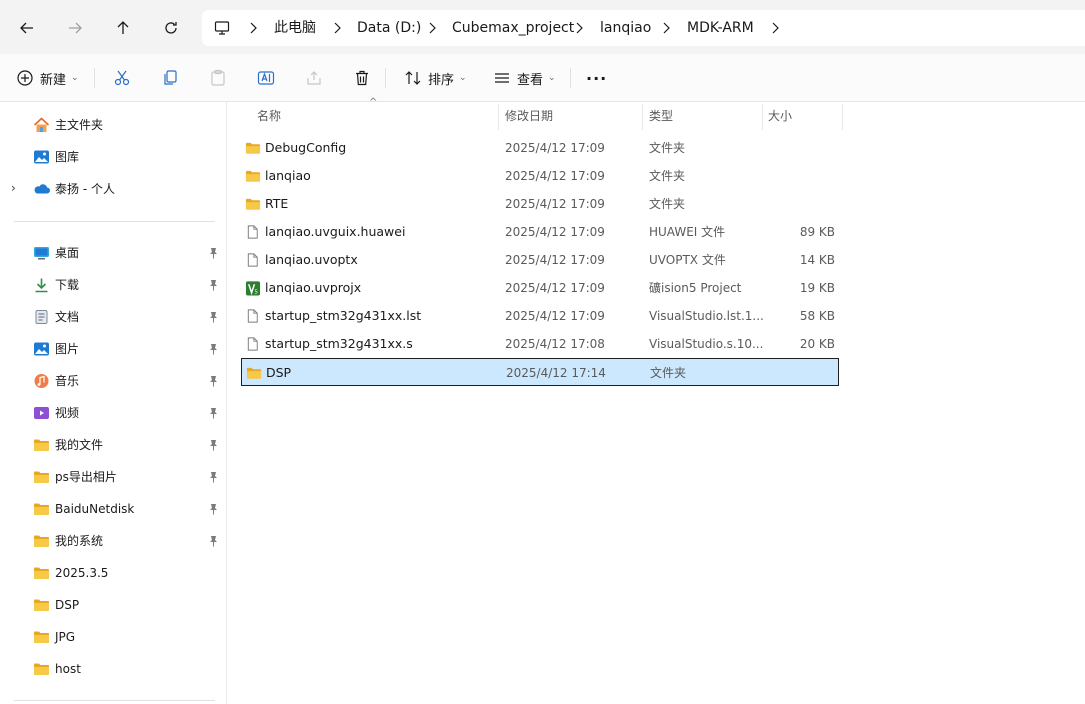 The height and width of the screenshot is (704, 1085). I want to click on new-button: 新建 ⌄, so click(47, 78).